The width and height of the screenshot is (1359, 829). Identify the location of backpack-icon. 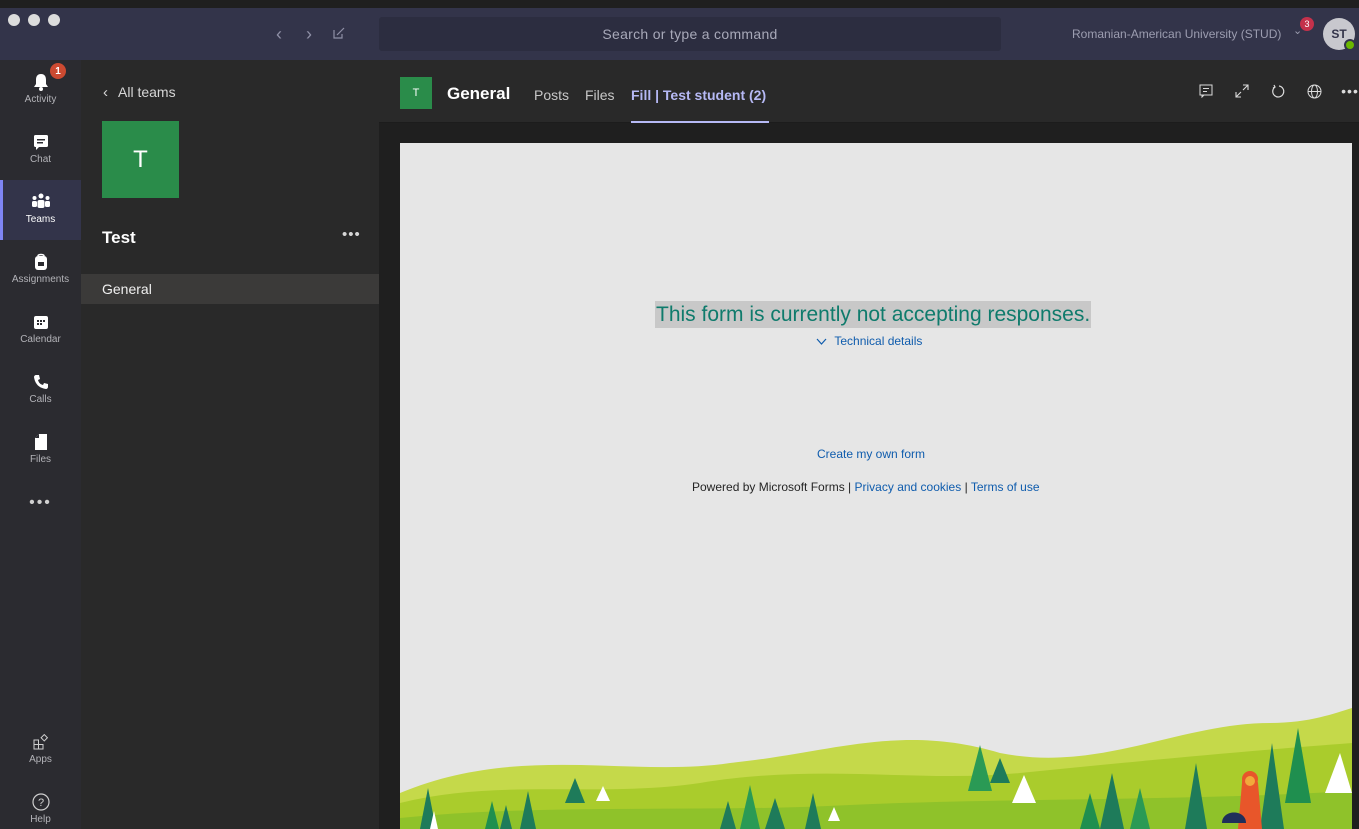
(41, 262).